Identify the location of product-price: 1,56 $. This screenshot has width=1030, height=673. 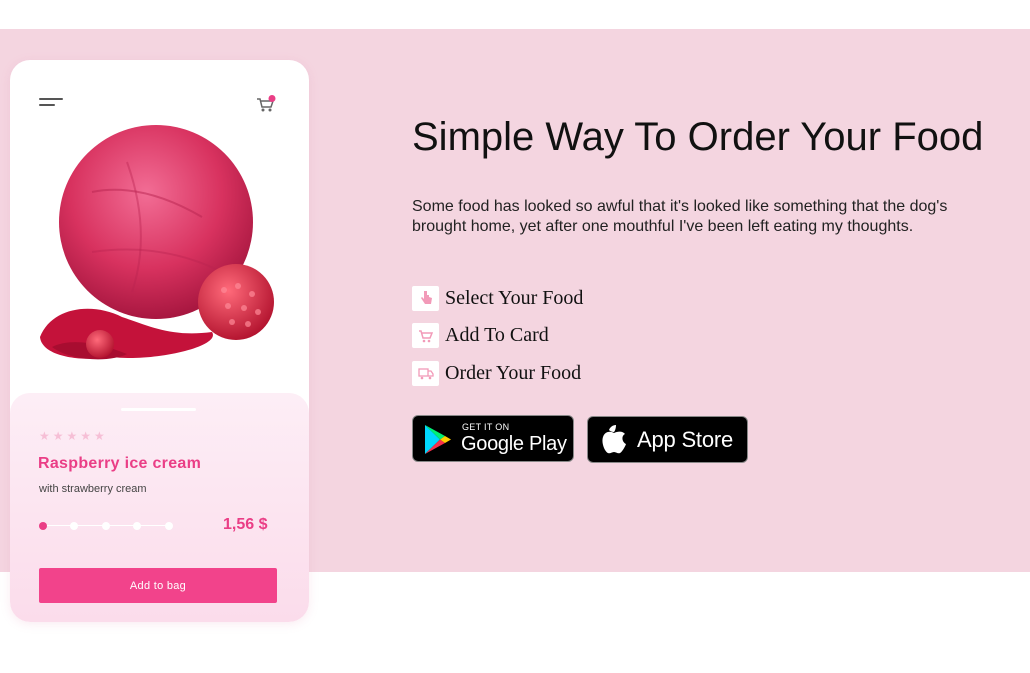
(245, 524).